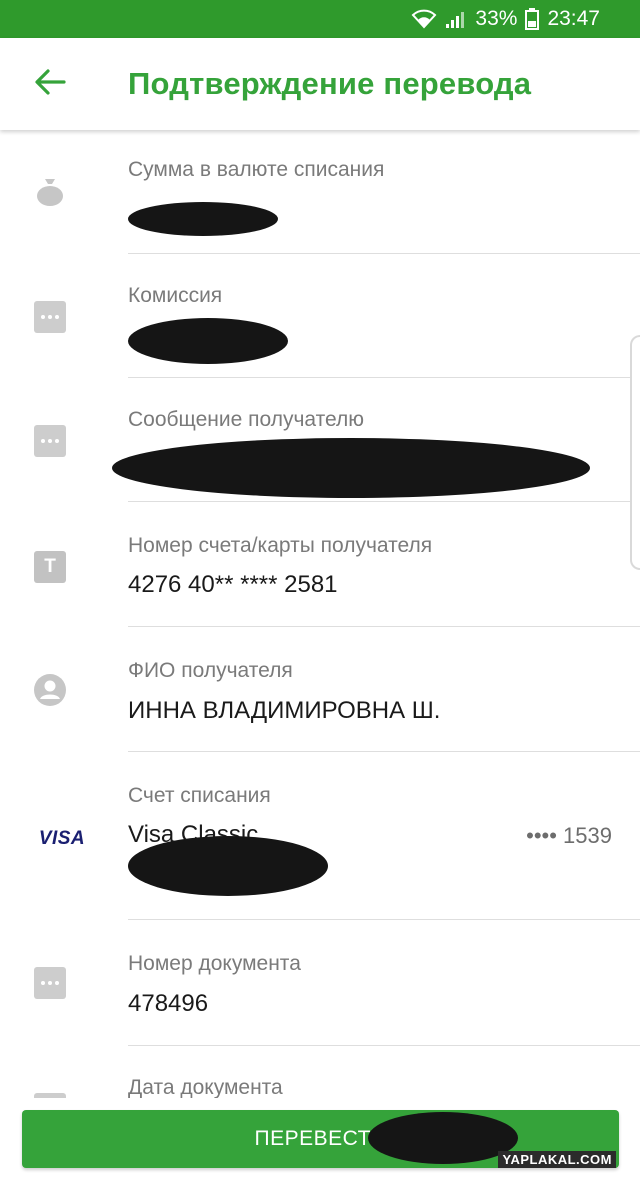  Describe the element at coordinates (320, 192) in the screenshot. I see `field-amount: Сумма в валюте списания` at that location.